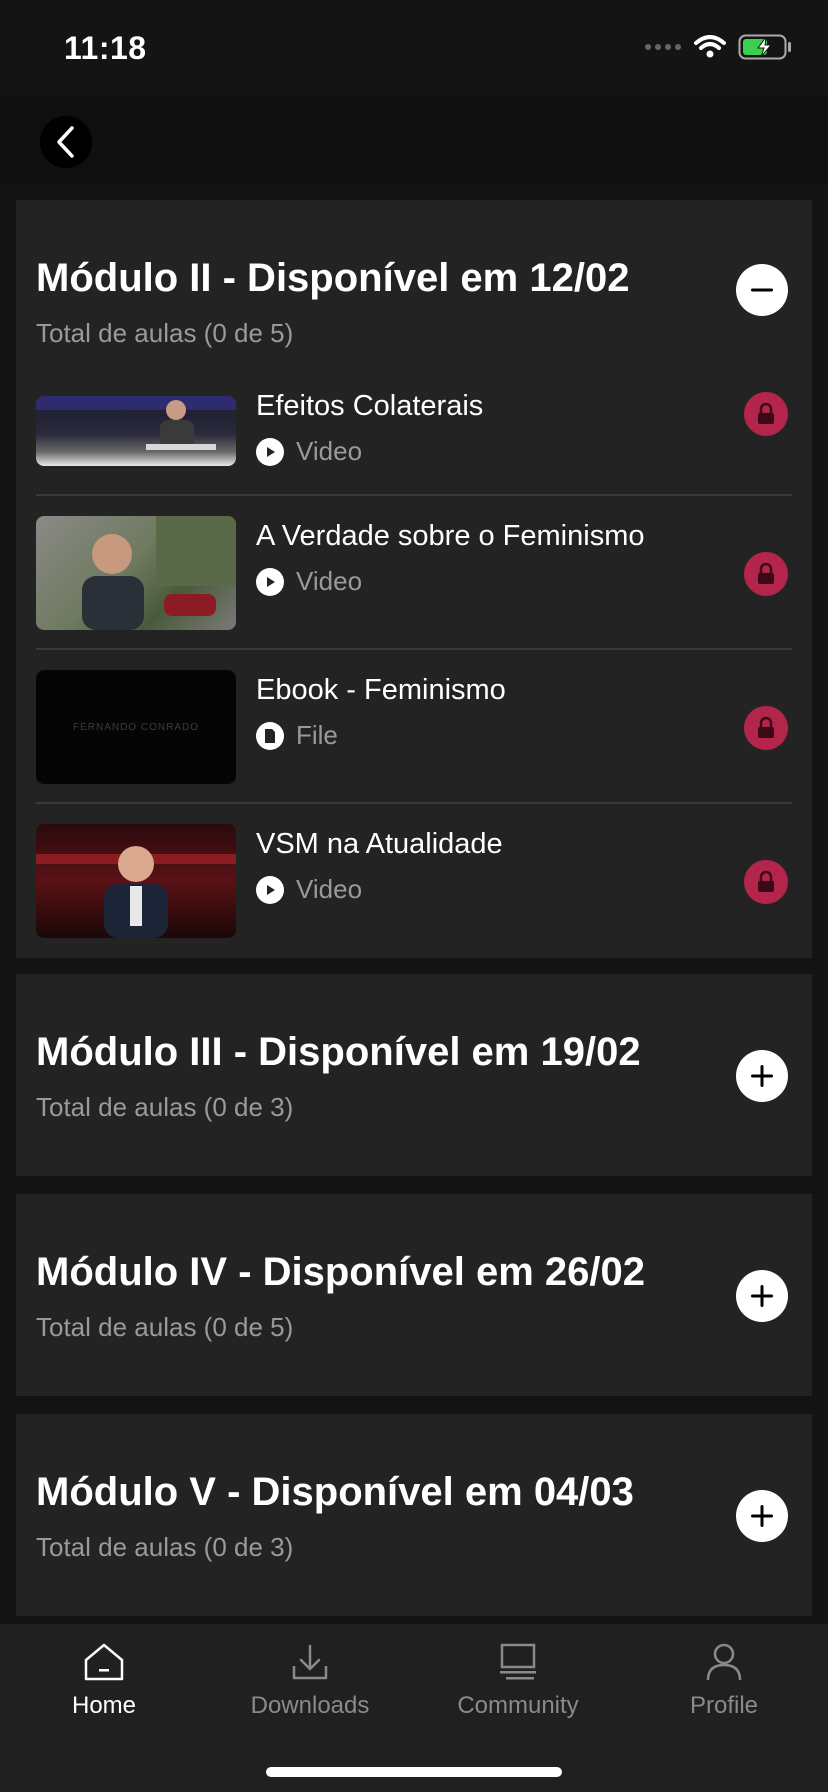 This screenshot has height=1792, width=828. Describe the element at coordinates (518, 1681) in the screenshot. I see `tab-community: Community` at that location.